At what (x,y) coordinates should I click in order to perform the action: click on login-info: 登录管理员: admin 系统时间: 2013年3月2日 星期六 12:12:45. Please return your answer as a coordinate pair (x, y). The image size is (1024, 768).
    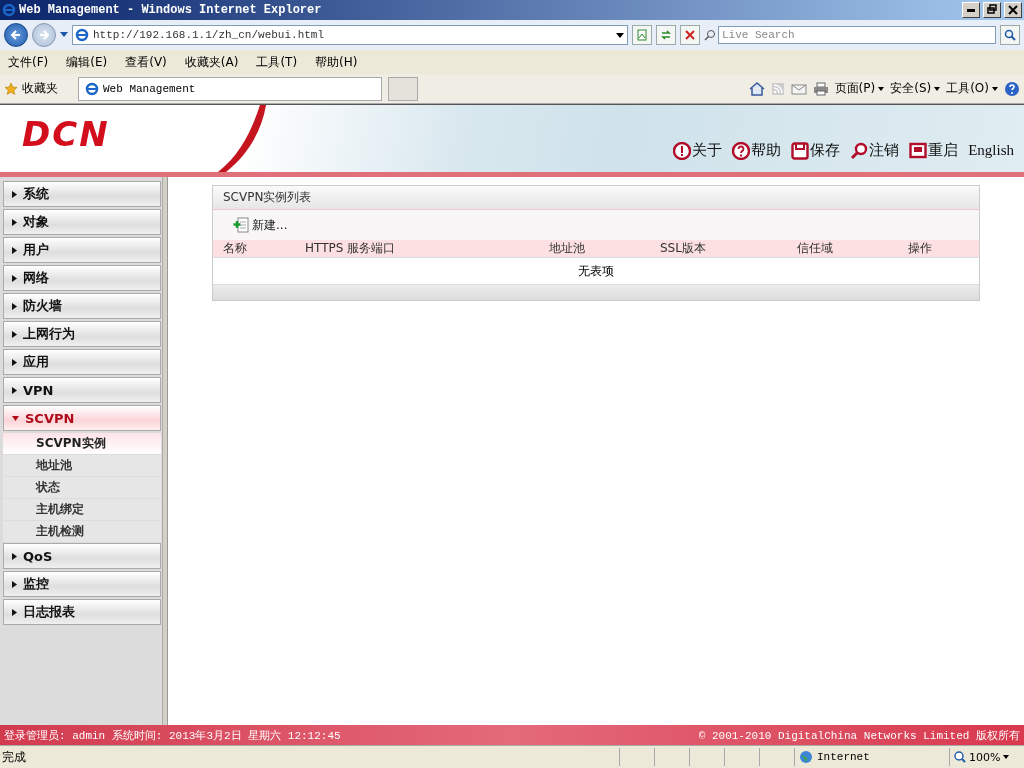
    Looking at the image, I should click on (172, 735).